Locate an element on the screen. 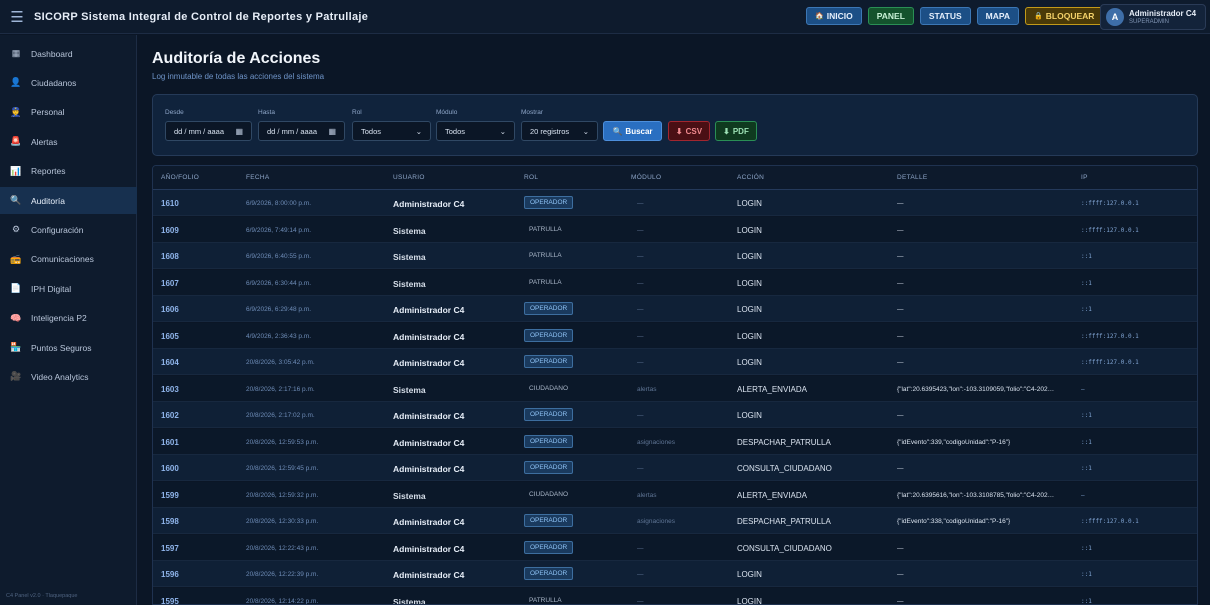 The width and height of the screenshot is (1210, 605). detail-cell: {"idEvento":338,"codigoUnidad":"P-16"} is located at coordinates (954, 521).